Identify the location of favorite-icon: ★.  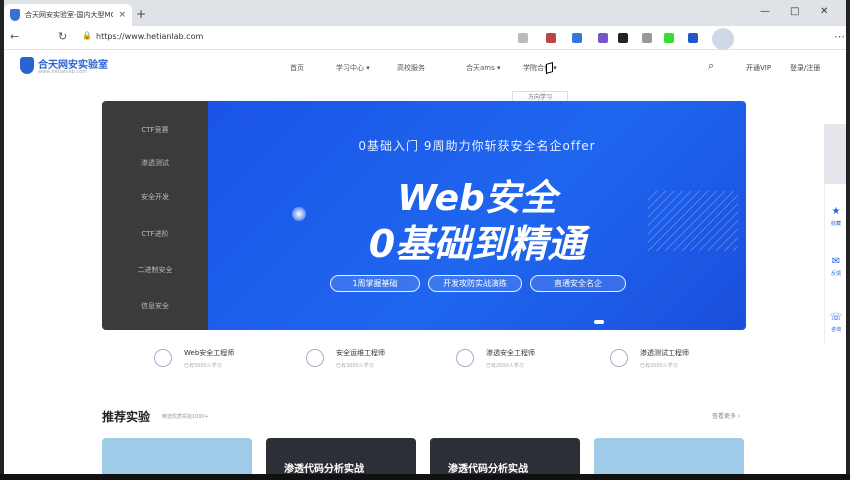
(836, 211).